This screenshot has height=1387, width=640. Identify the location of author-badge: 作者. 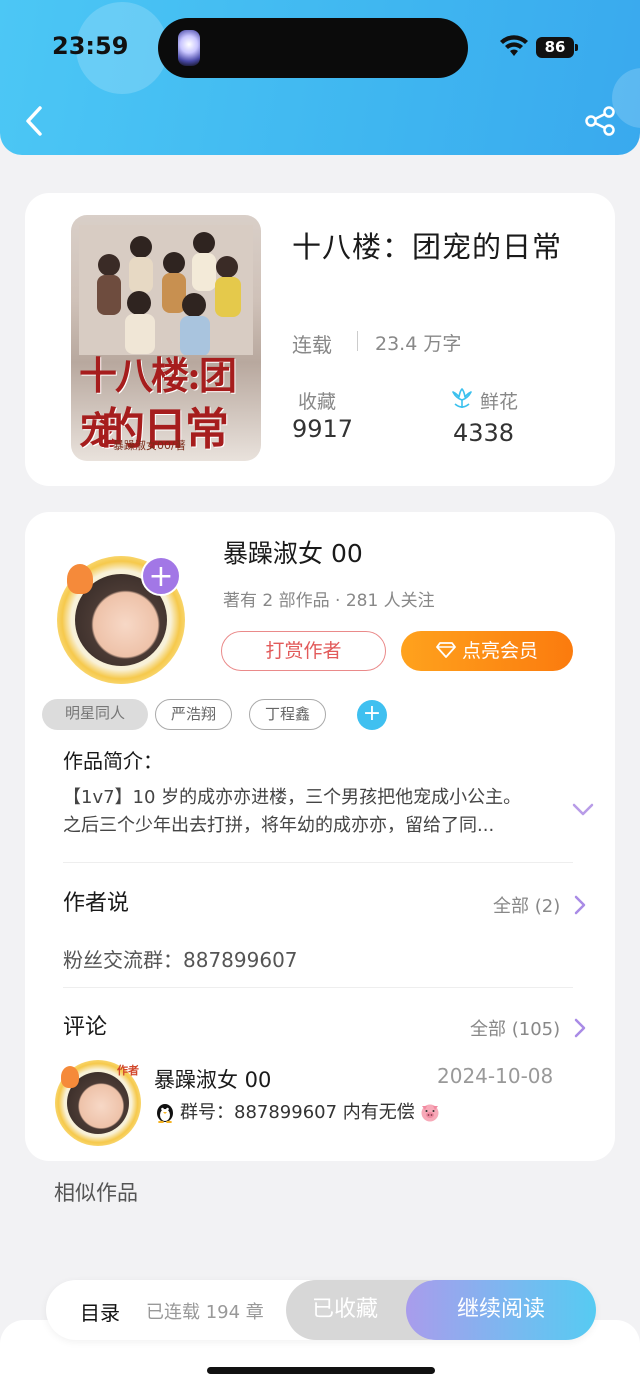
(128, 1070).